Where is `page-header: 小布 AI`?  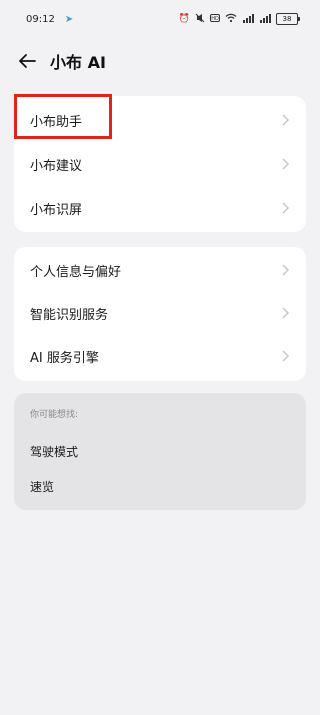 page-header: 小布 AI is located at coordinates (160, 61).